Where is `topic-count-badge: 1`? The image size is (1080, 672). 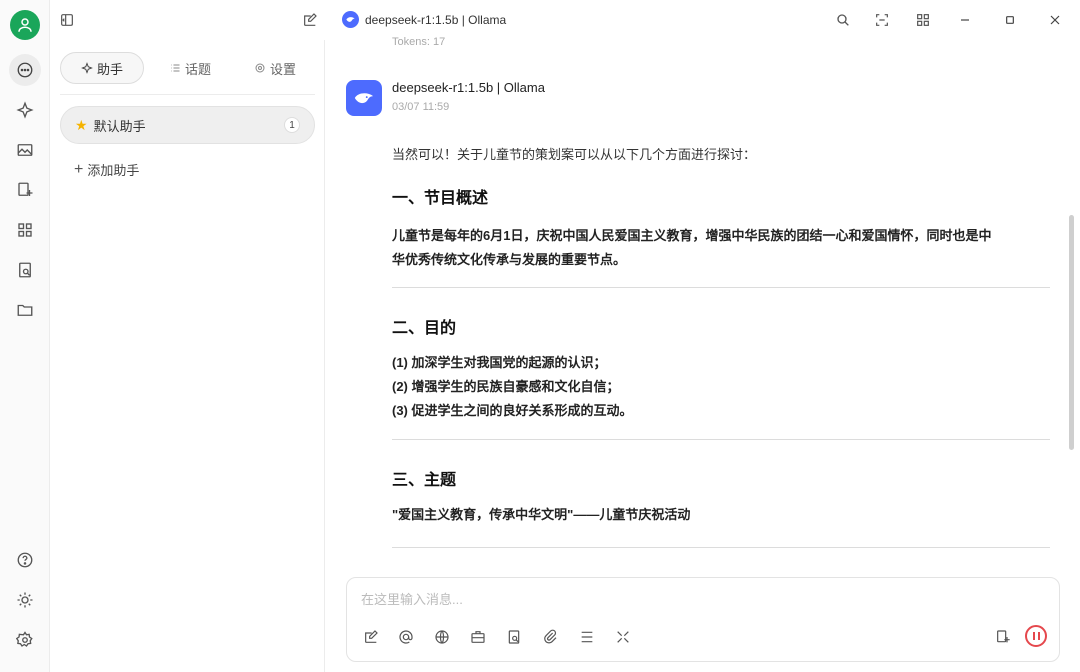
topic-count-badge: 1 is located at coordinates (292, 125).